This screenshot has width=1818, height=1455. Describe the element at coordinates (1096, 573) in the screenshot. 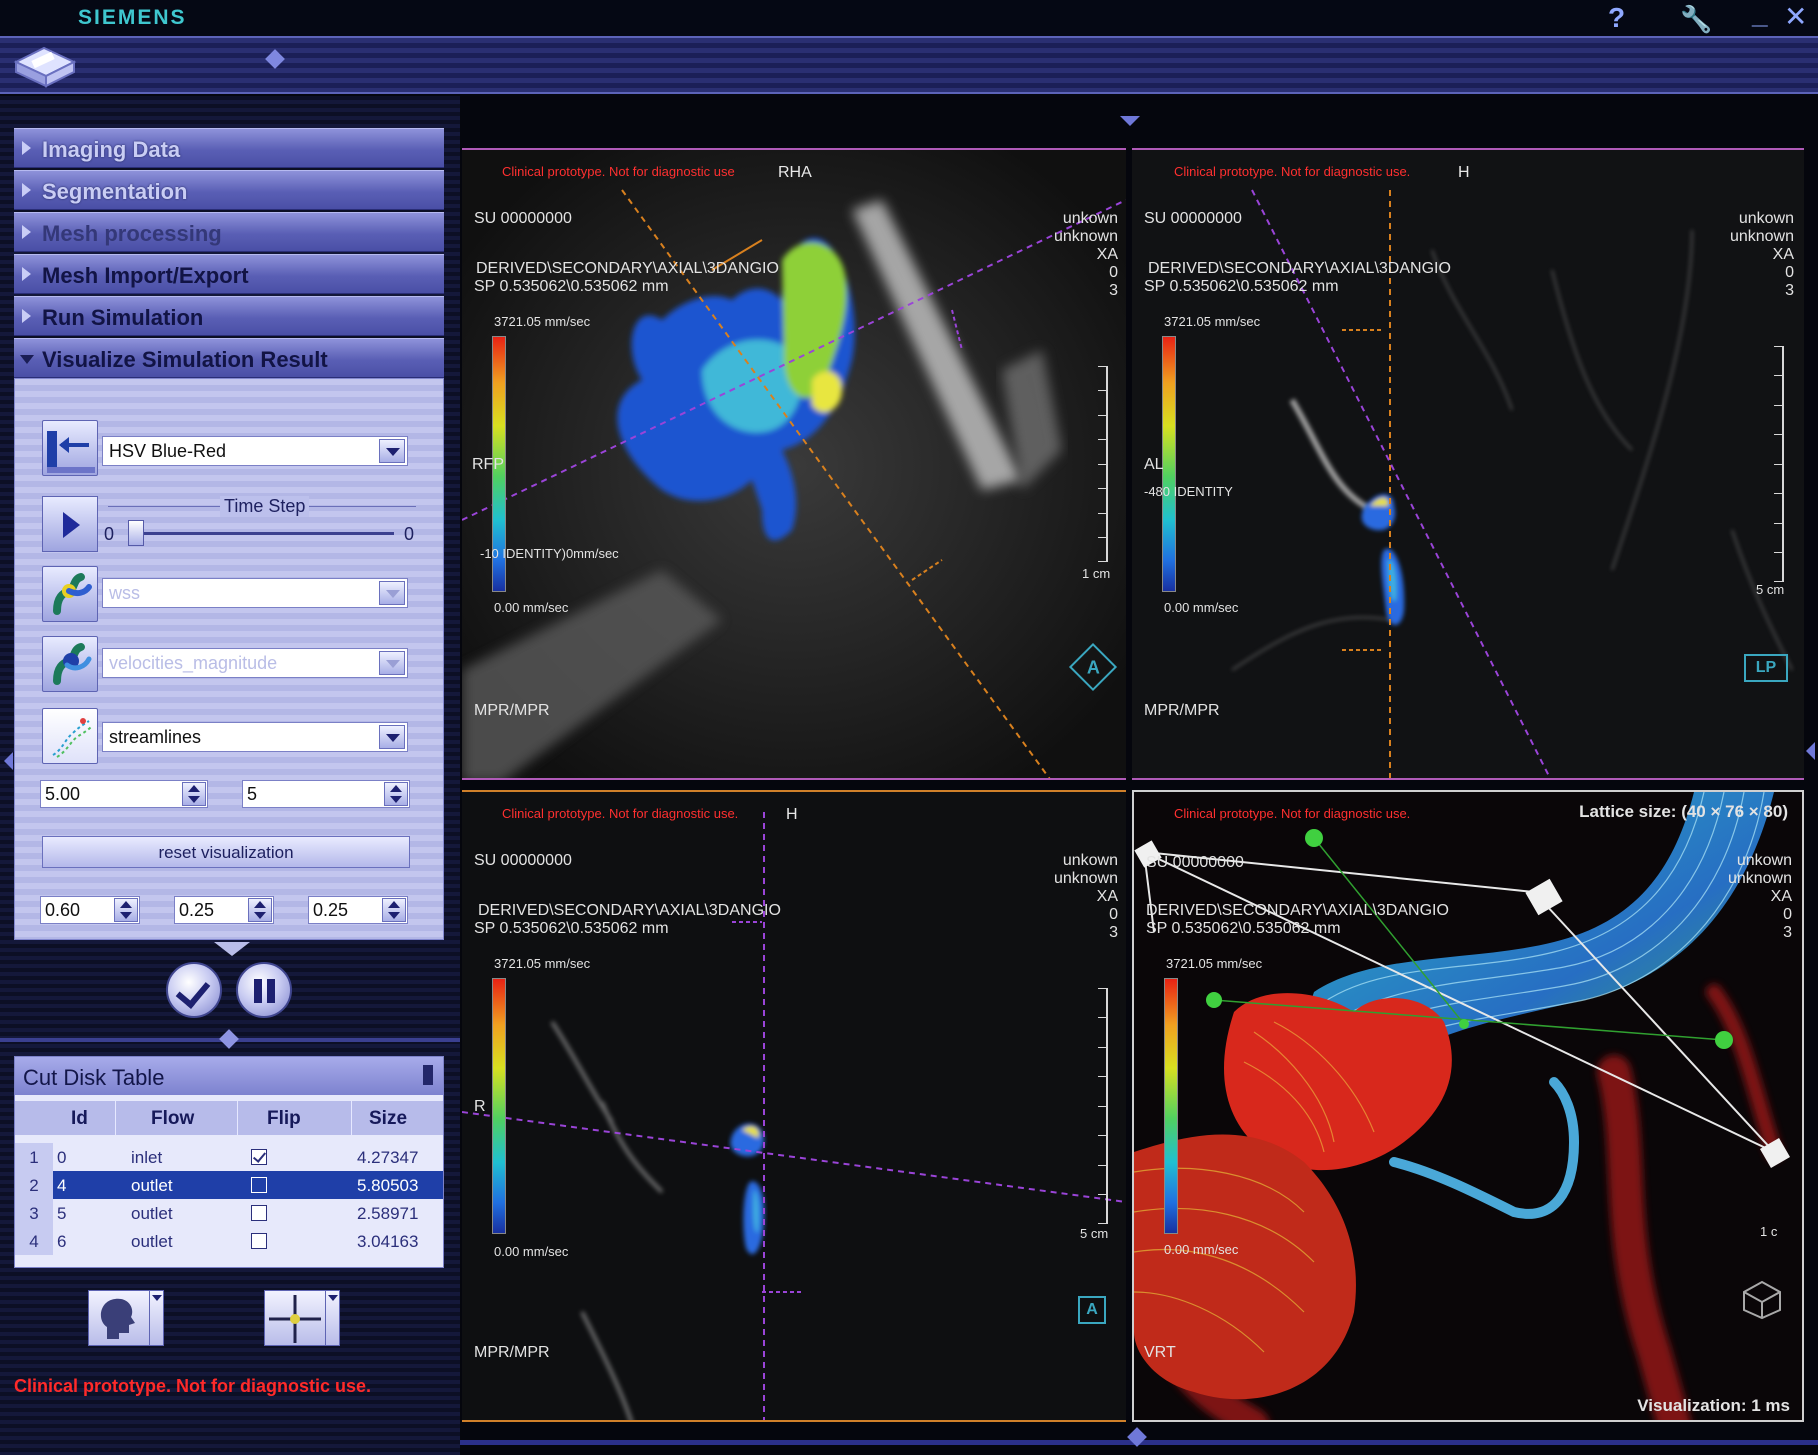

I see `scale-label: 1 cm` at that location.